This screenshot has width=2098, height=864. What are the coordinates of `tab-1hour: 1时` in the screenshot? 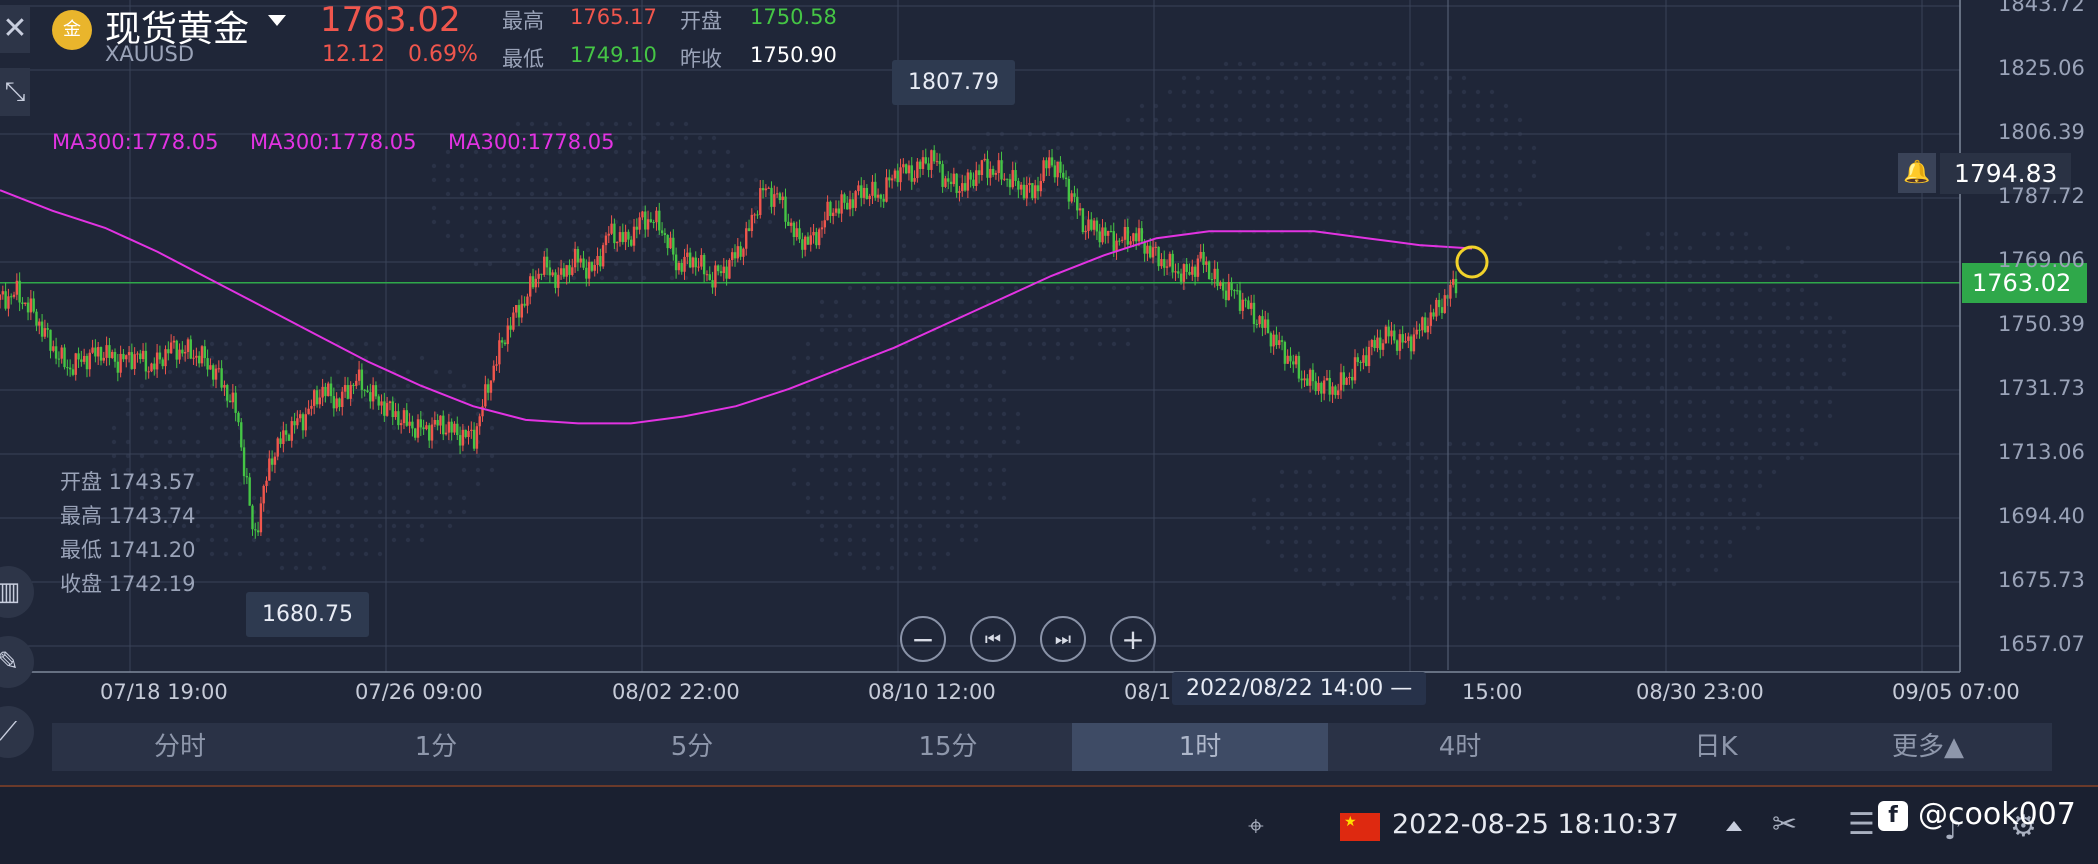 It's located at (1200, 747).